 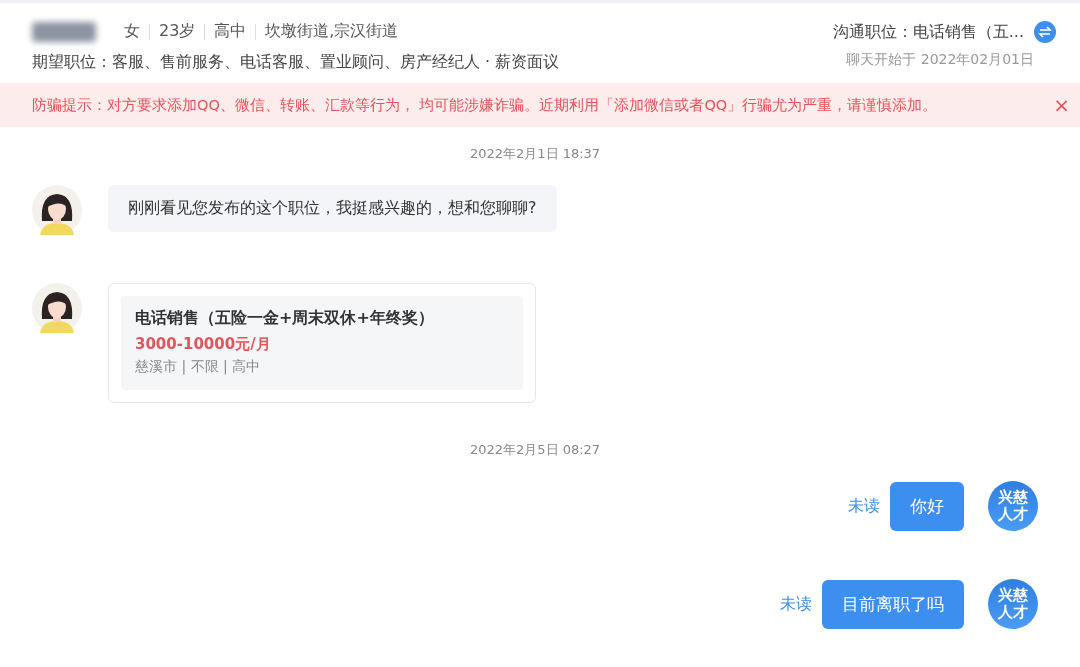 What do you see at coordinates (893, 604) in the screenshot?
I see `message-bubble: 目前离职了吗` at bounding box center [893, 604].